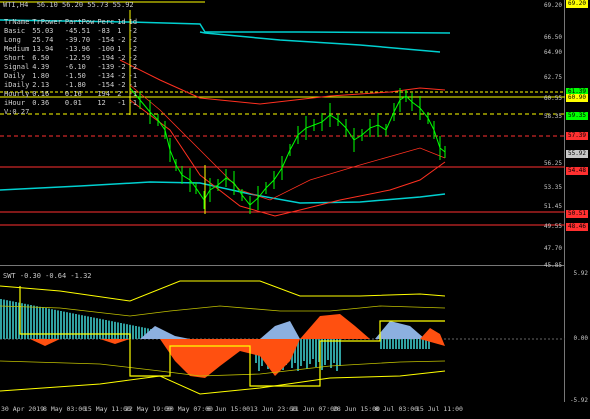 The image size is (590, 419). I want to click on table-cell: Daily, so click(15, 76).